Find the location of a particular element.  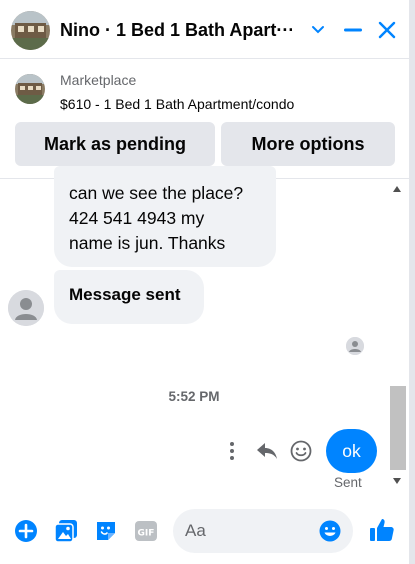

chevron-down-icon is located at coordinates (318, 30).